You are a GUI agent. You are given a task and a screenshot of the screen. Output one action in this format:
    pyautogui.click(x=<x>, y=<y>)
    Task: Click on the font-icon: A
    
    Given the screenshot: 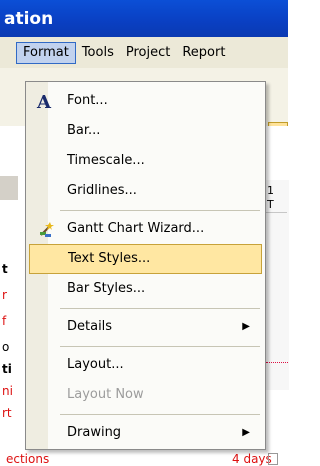 What is the action you would take?
    pyautogui.click(x=44, y=102)
    